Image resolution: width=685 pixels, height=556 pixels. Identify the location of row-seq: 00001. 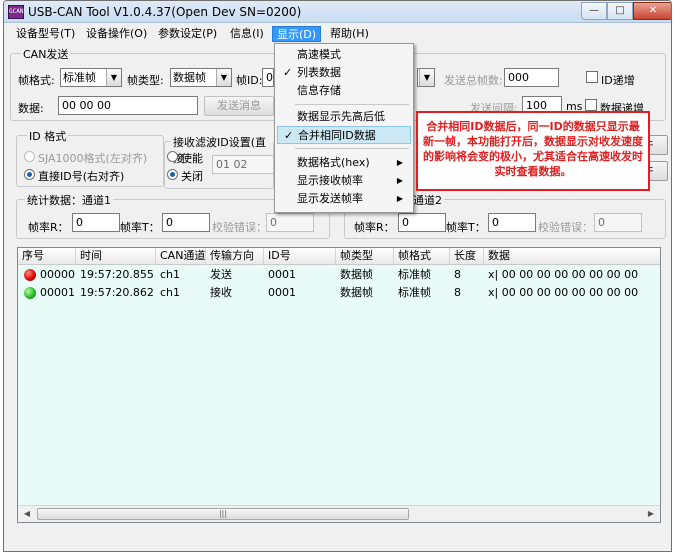
(57, 292).